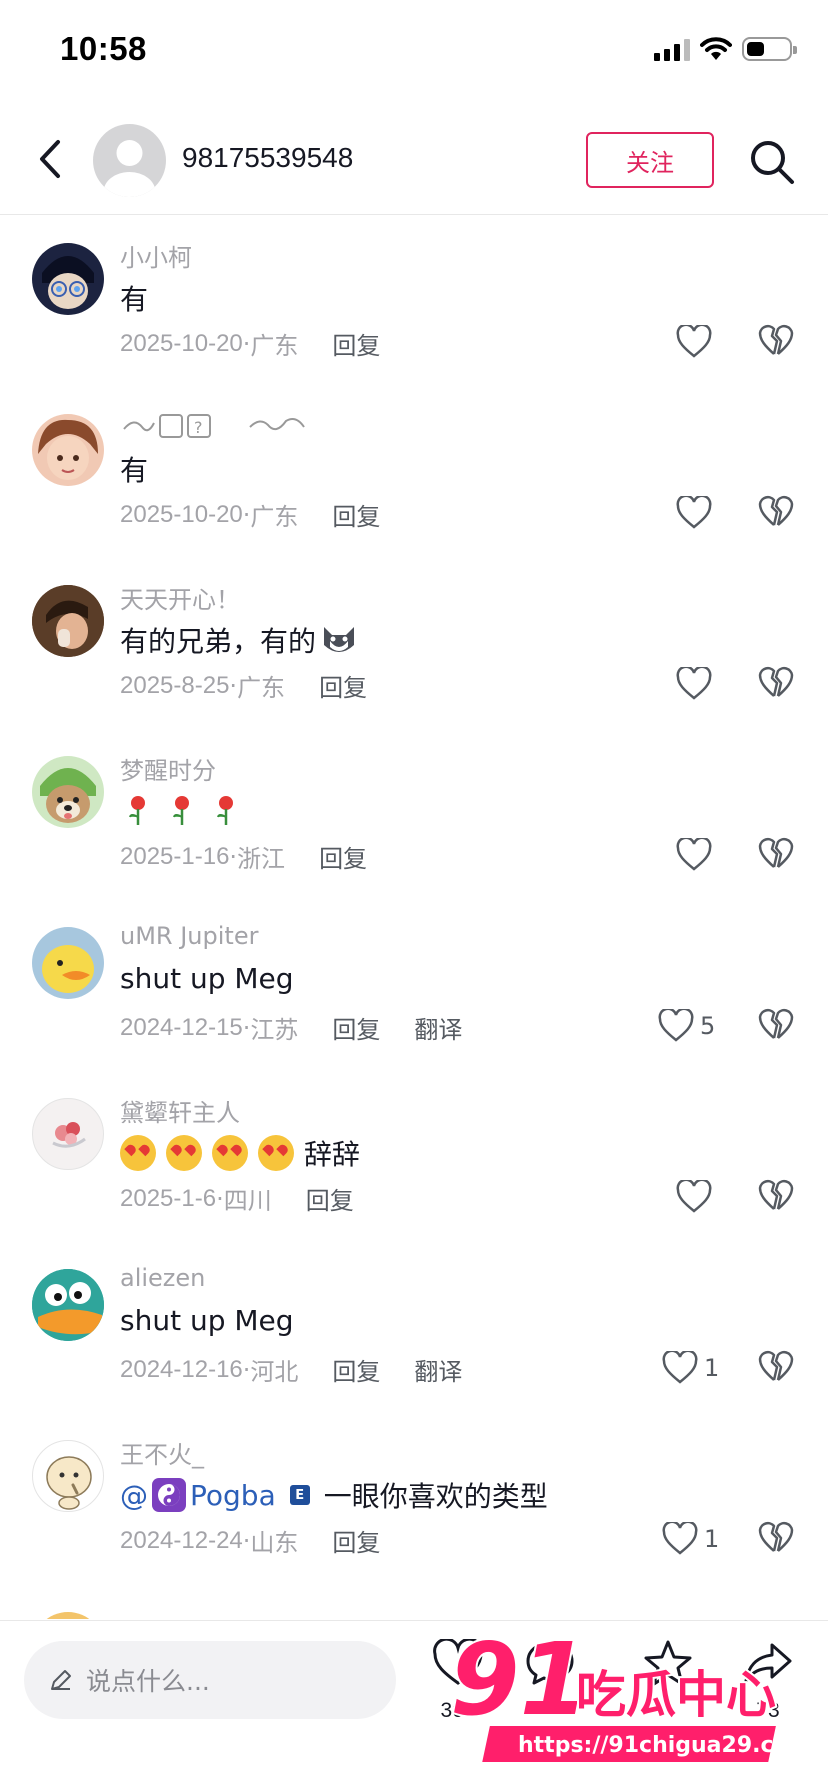  What do you see at coordinates (772, 162) in the screenshot?
I see `search-icon` at bounding box center [772, 162].